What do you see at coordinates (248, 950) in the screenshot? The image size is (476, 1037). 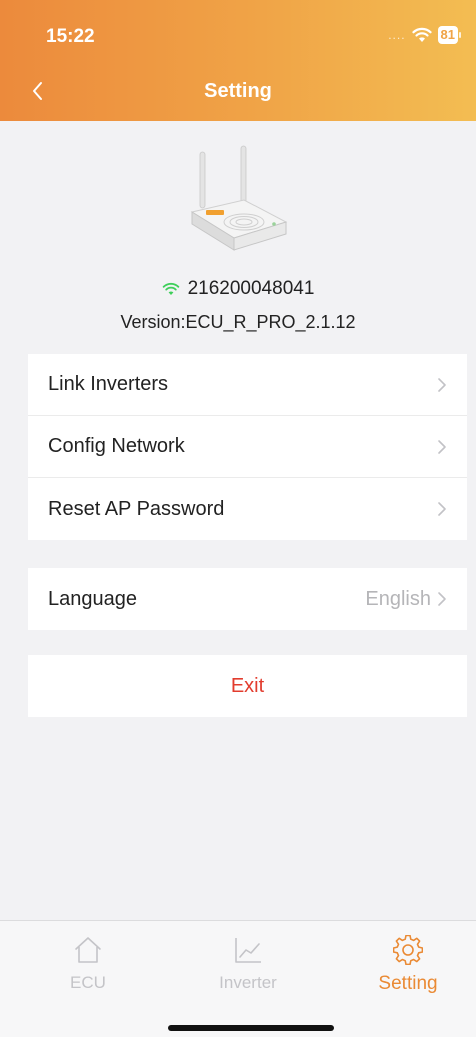 I see `chart-icon` at bounding box center [248, 950].